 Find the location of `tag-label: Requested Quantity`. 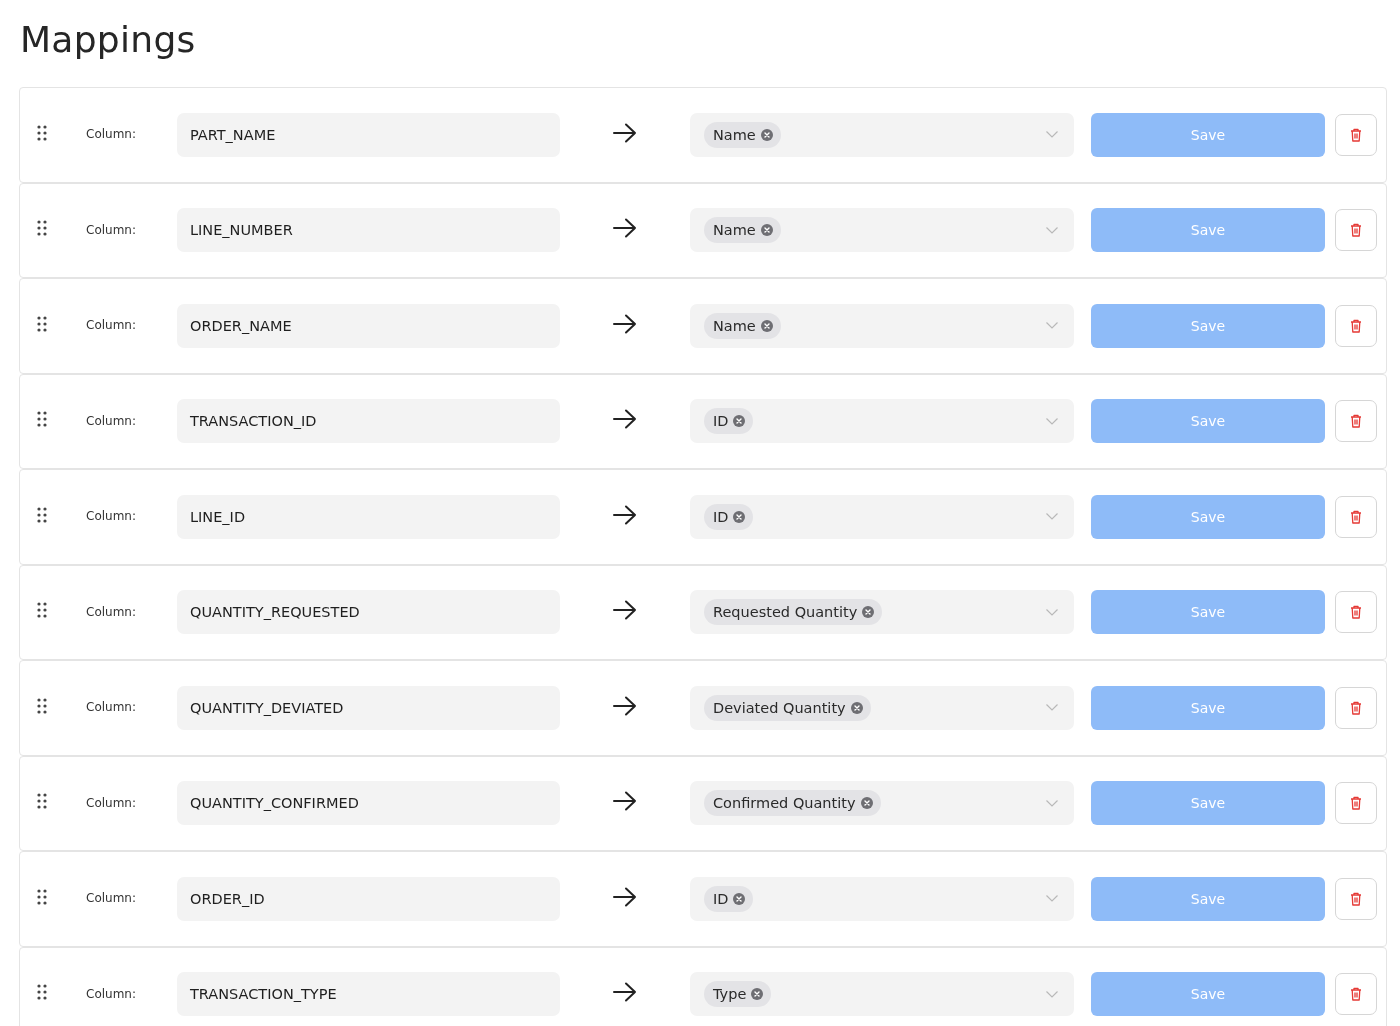

tag-label: Requested Quantity is located at coordinates (785, 612).